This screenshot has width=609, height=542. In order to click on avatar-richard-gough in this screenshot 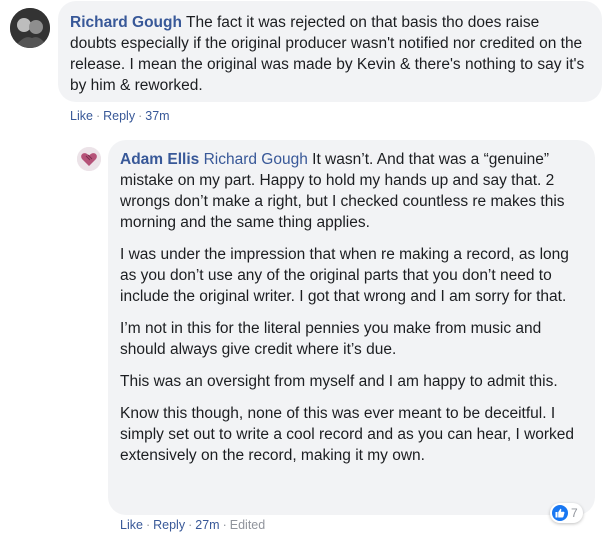, I will do `click(30, 28)`.